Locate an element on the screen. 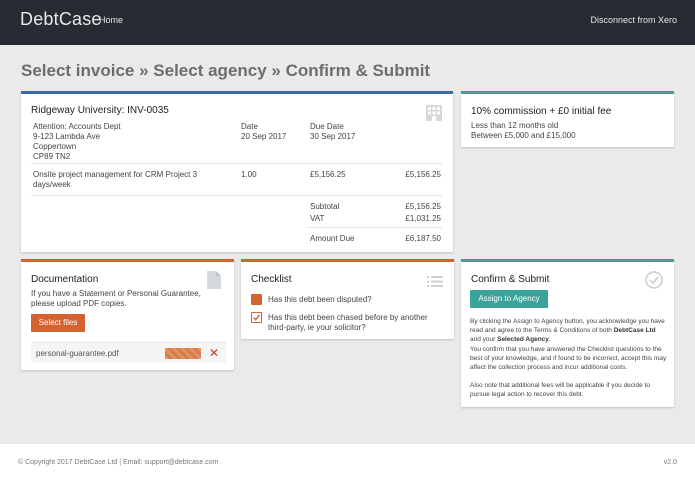 The width and height of the screenshot is (695, 494). building-icon is located at coordinates (434, 113).